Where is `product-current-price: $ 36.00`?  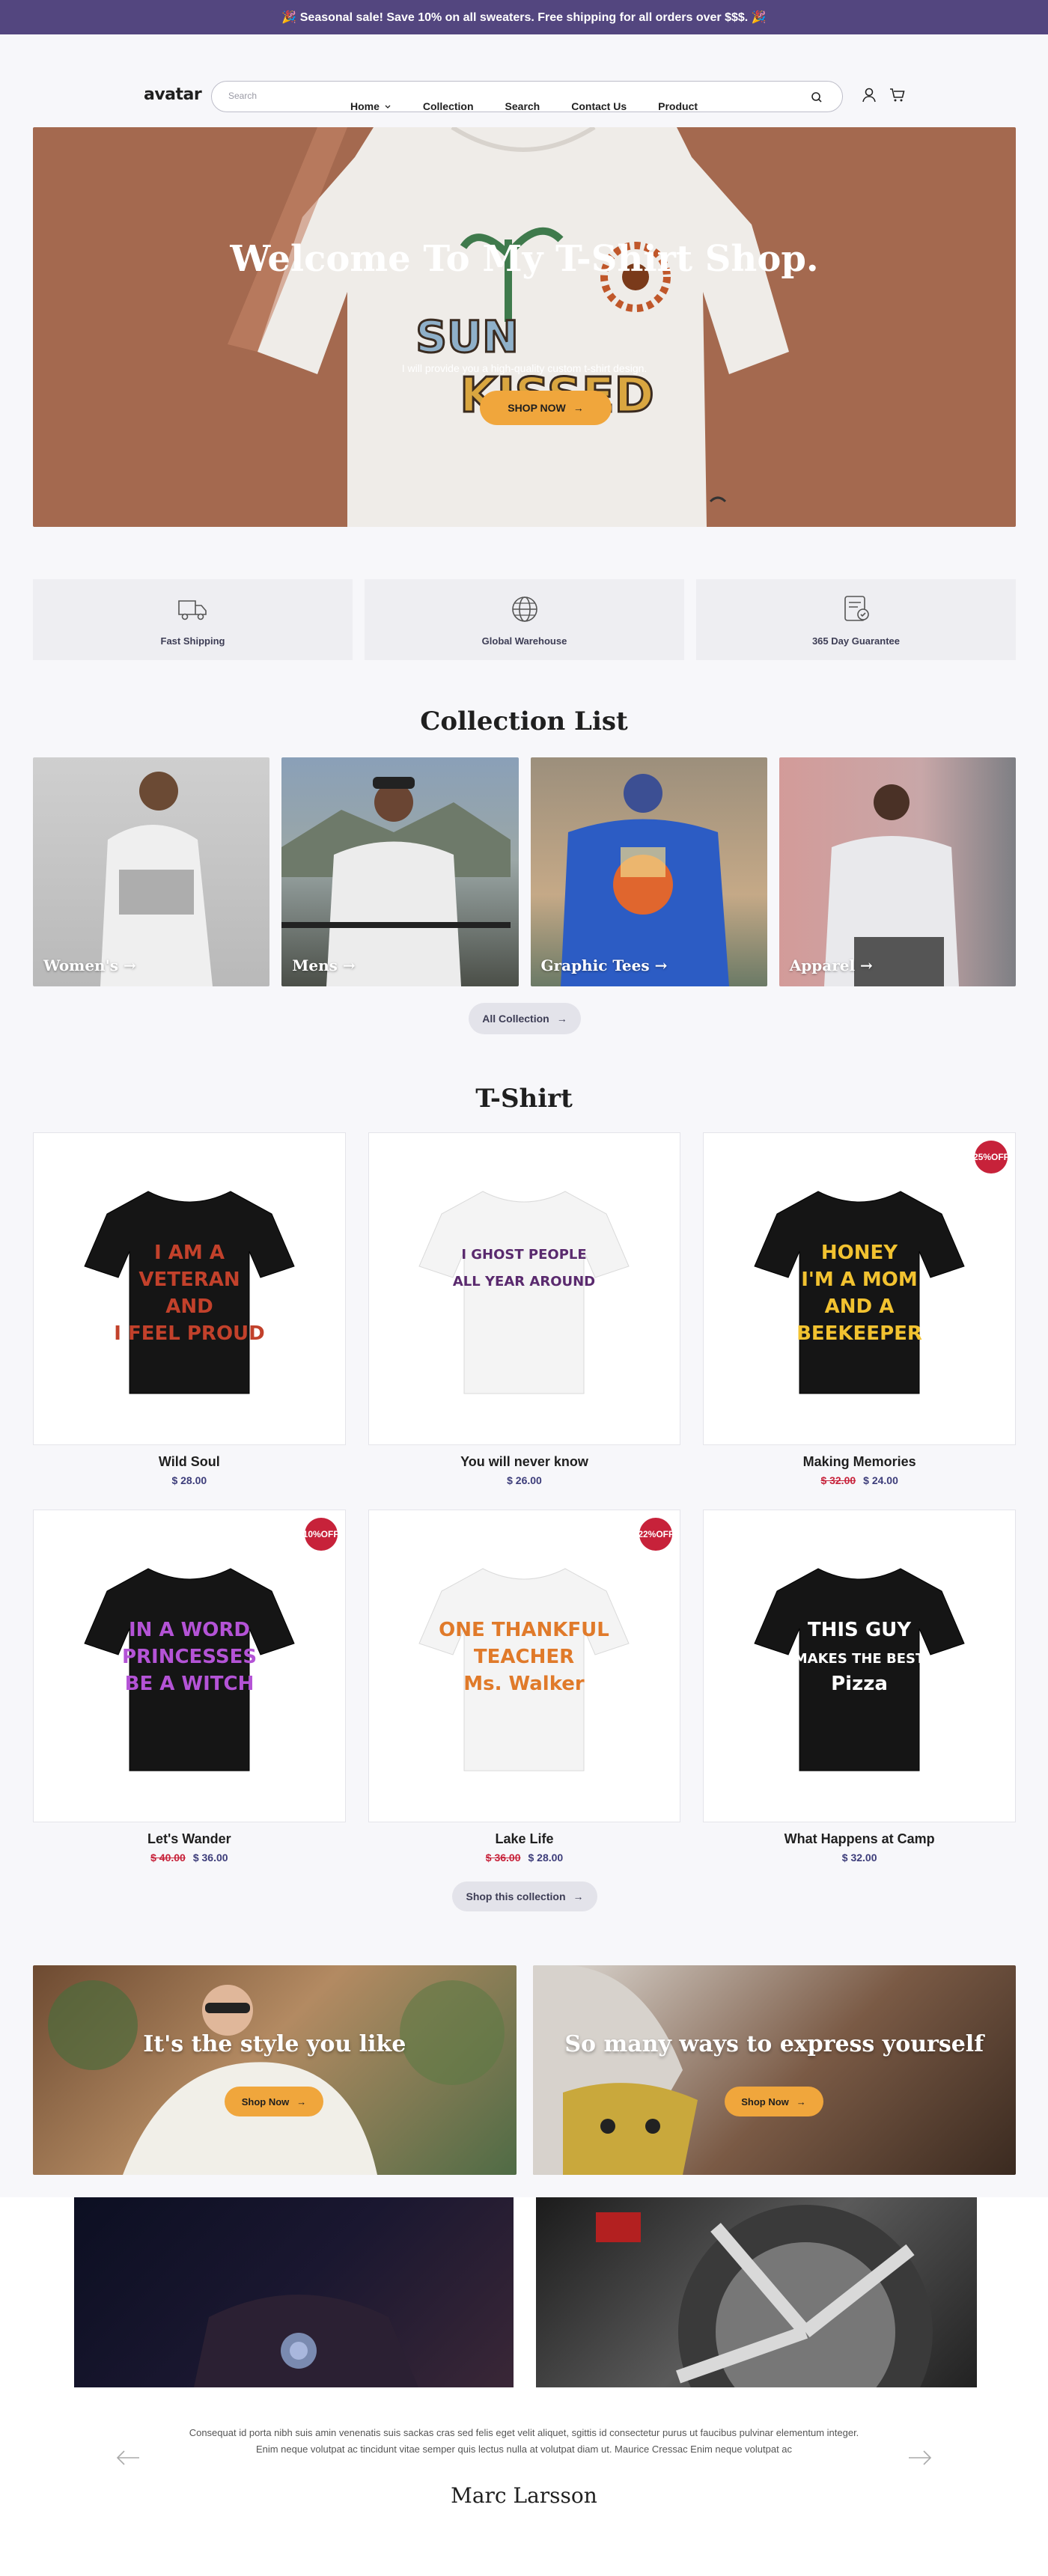 product-current-price: $ 36.00 is located at coordinates (210, 1858).